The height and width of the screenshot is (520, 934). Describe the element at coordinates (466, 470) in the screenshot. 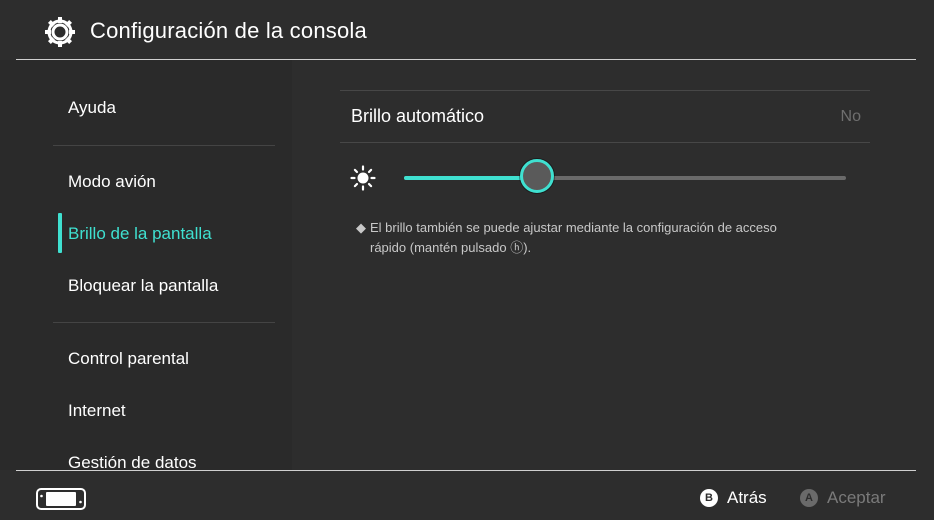

I see `footer-divider` at that location.